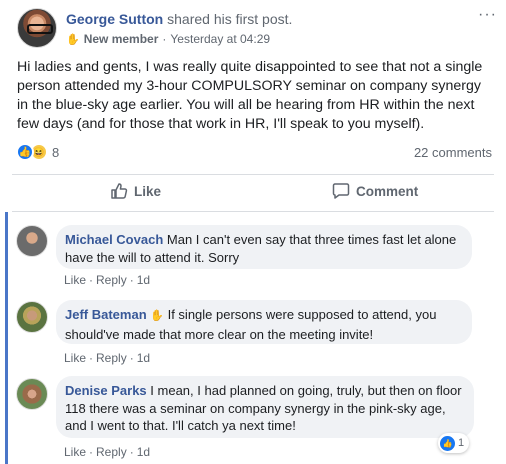 The height and width of the screenshot is (464, 506). Describe the element at coordinates (37, 152) in the screenshot. I see `reactions-summary: 👍 😆 8` at that location.